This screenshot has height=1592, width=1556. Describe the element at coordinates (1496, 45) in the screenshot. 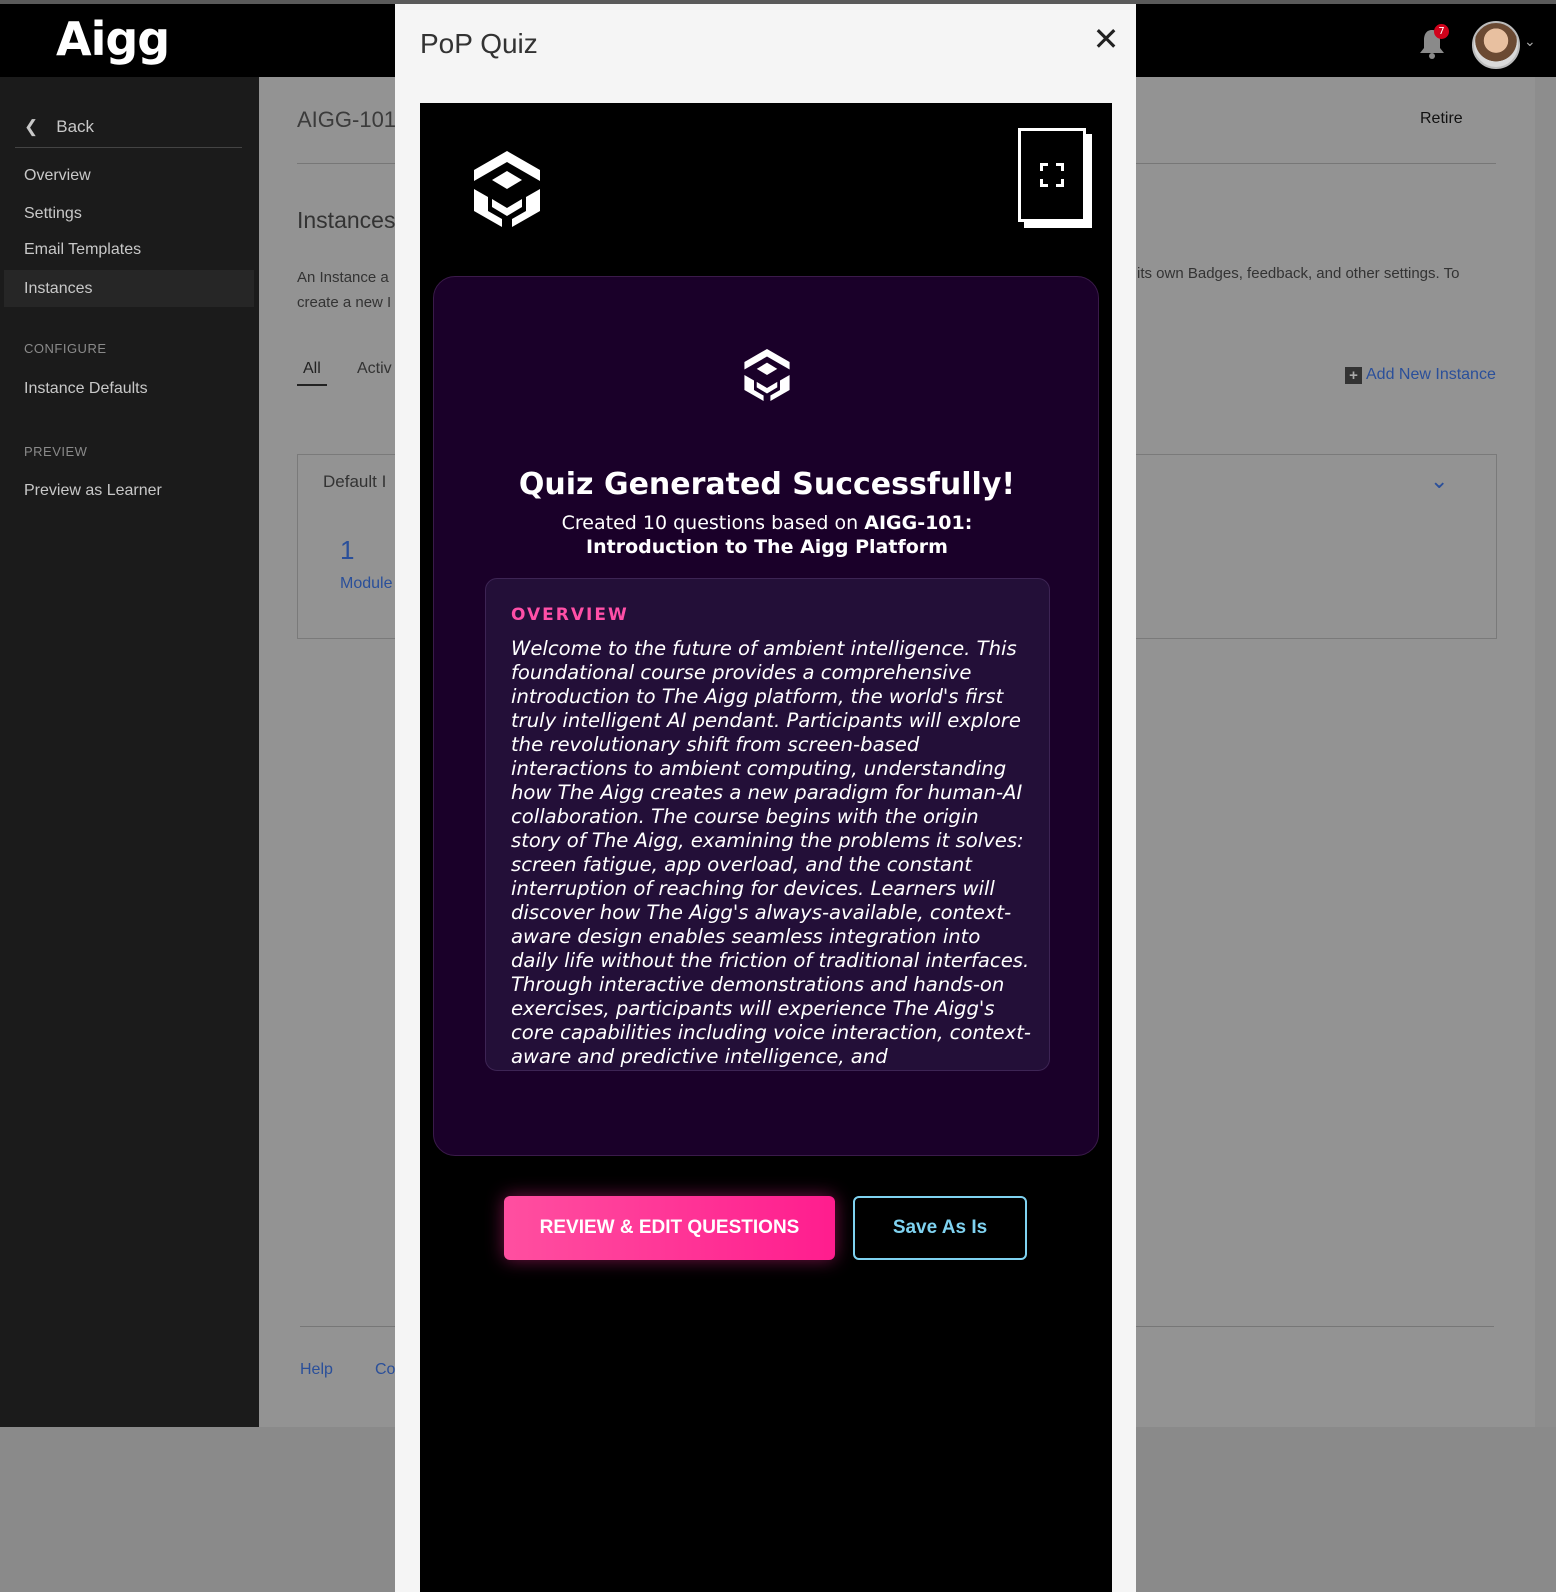

I see `user-avatar` at that location.